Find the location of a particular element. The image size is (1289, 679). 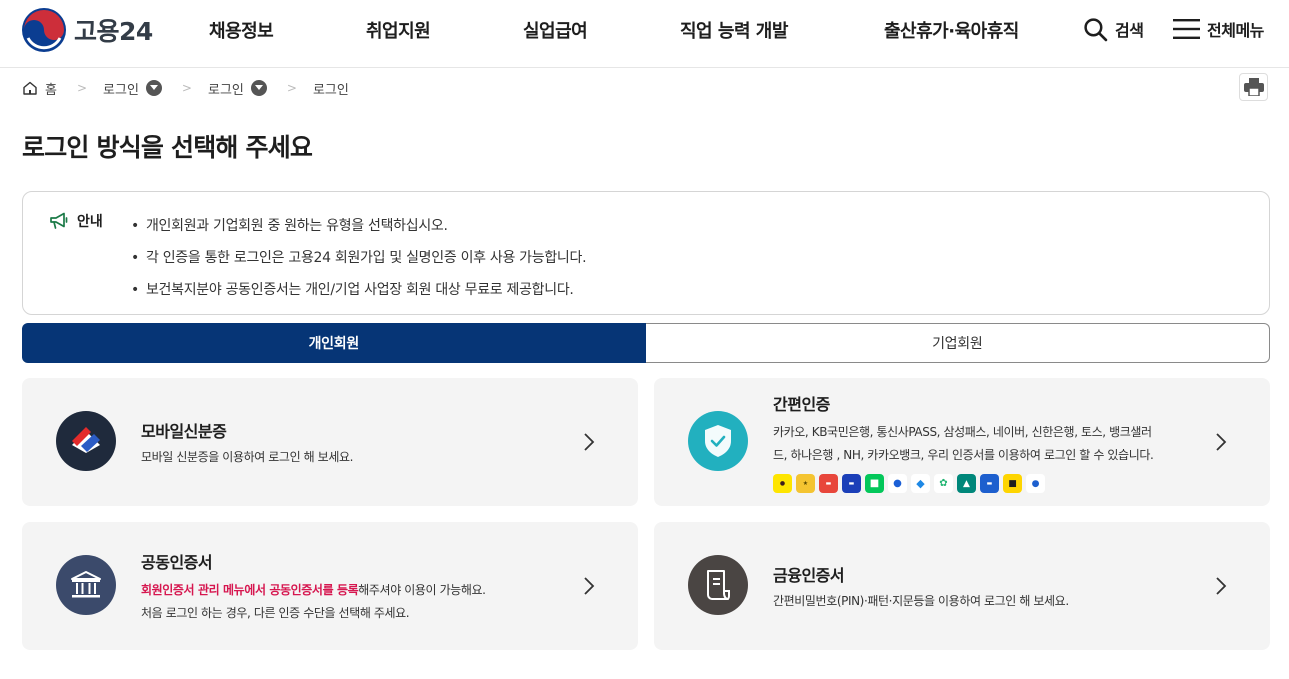

breadcrumb: 홈 > 로그인 > 로그인 > 로그인 is located at coordinates (185, 88).